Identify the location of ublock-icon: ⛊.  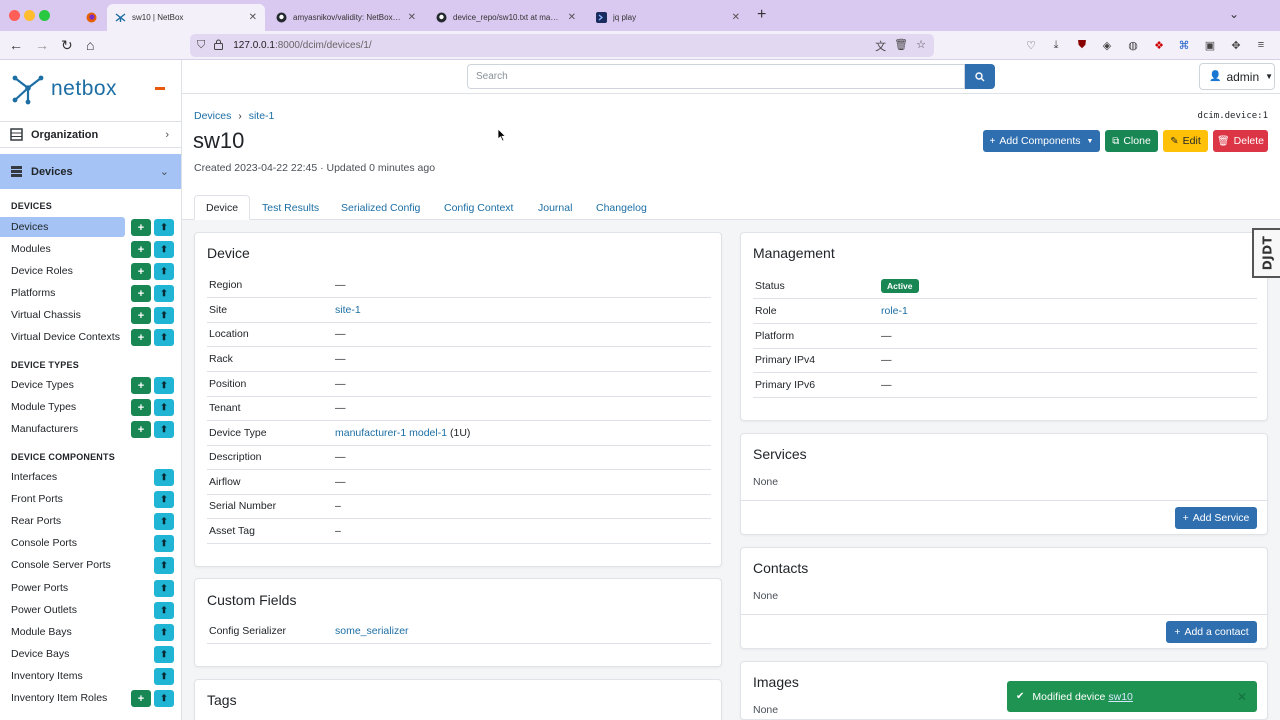
(1082, 45).